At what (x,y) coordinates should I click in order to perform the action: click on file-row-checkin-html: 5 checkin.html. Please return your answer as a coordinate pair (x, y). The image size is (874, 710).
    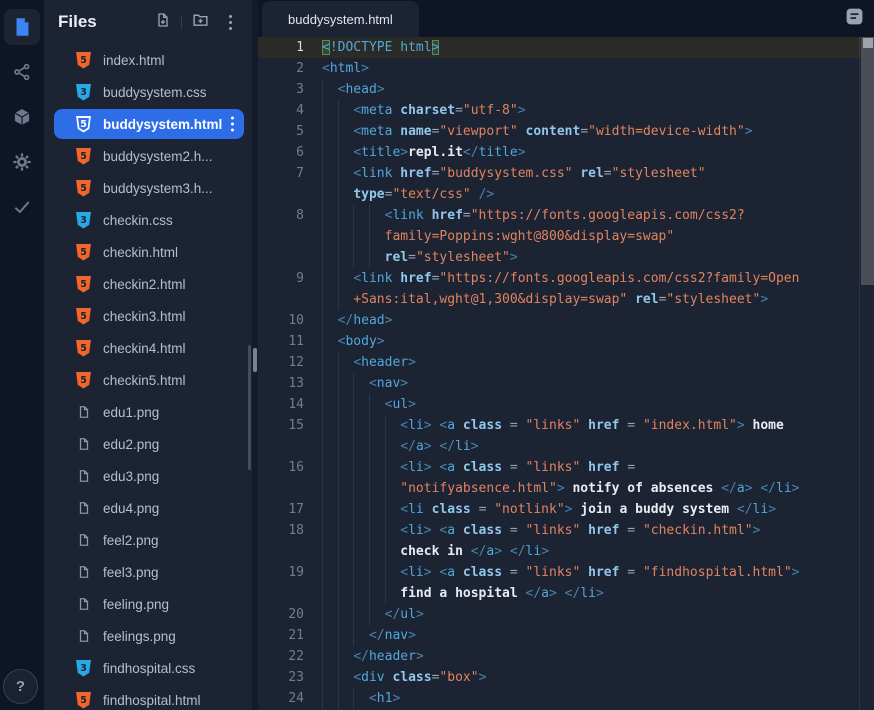
    Looking at the image, I should click on (148, 252).